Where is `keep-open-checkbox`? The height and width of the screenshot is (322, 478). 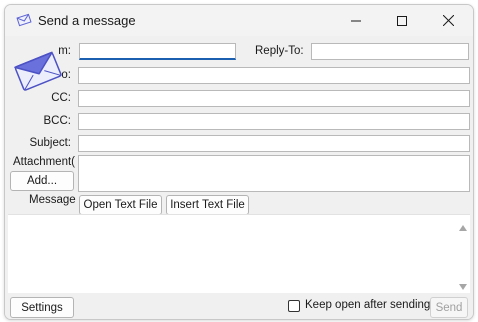
keep-open-checkbox is located at coordinates (294, 306).